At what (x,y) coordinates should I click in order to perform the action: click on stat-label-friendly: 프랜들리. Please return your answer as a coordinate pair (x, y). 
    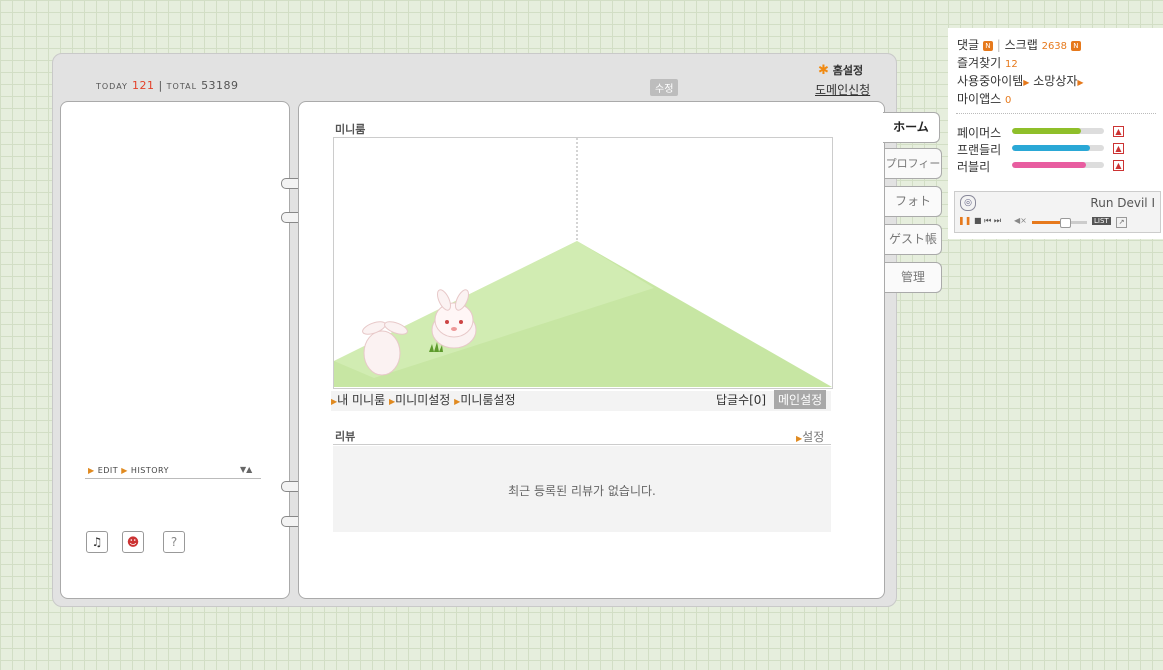
    Looking at the image, I should click on (979, 150).